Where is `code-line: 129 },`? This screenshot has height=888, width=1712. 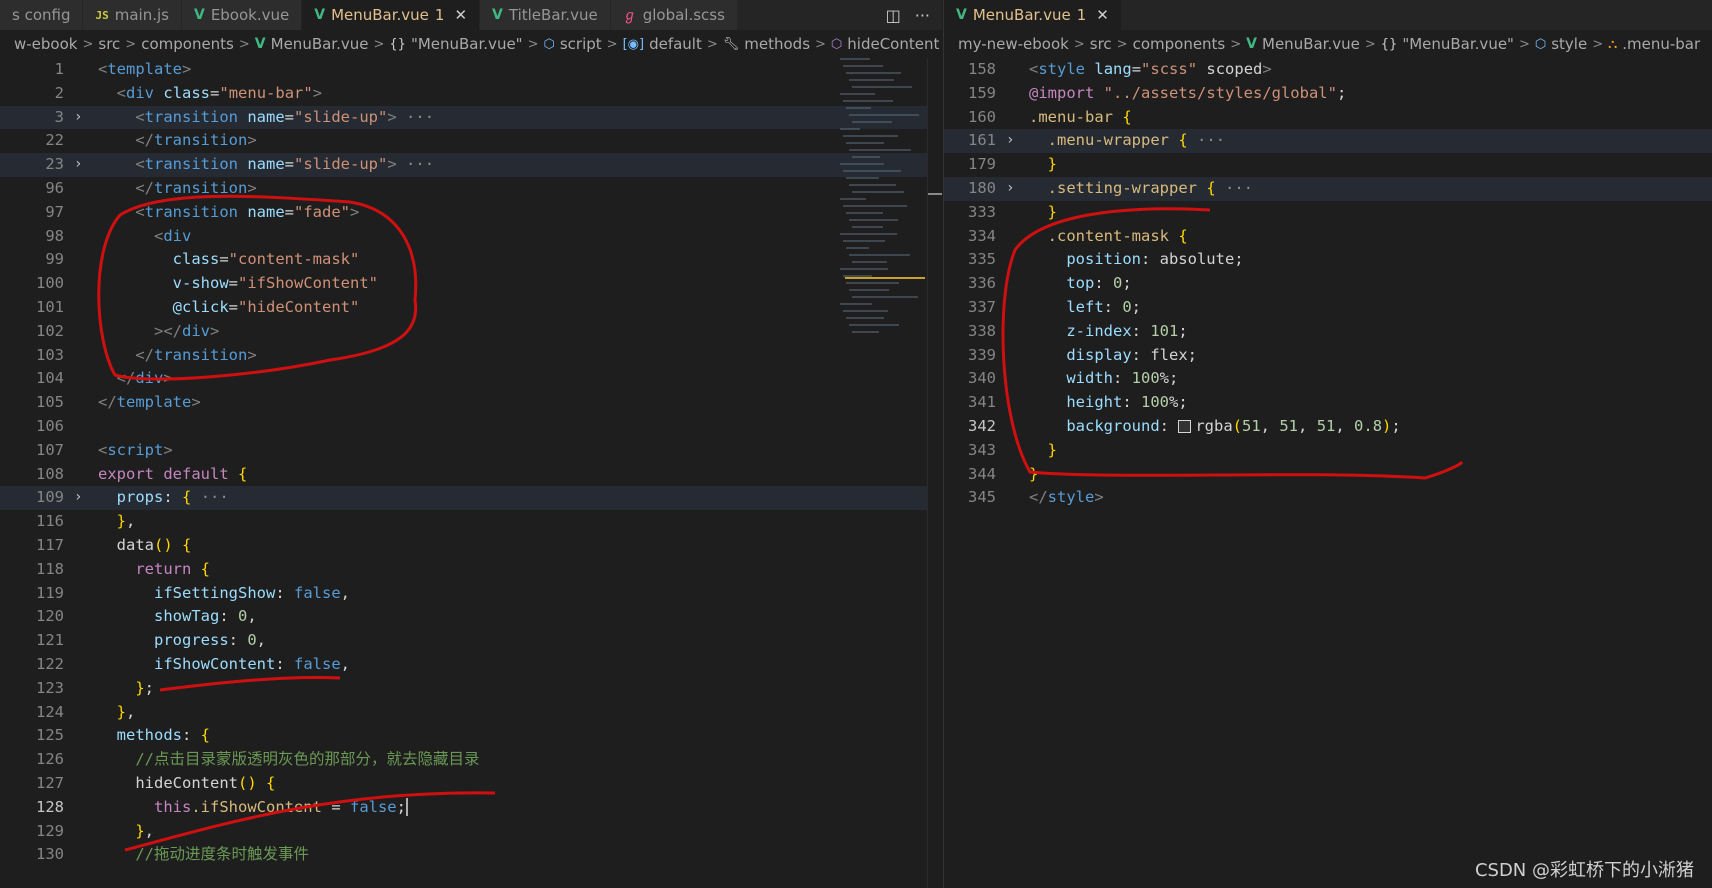 code-line: 129 }, is located at coordinates (471, 832).